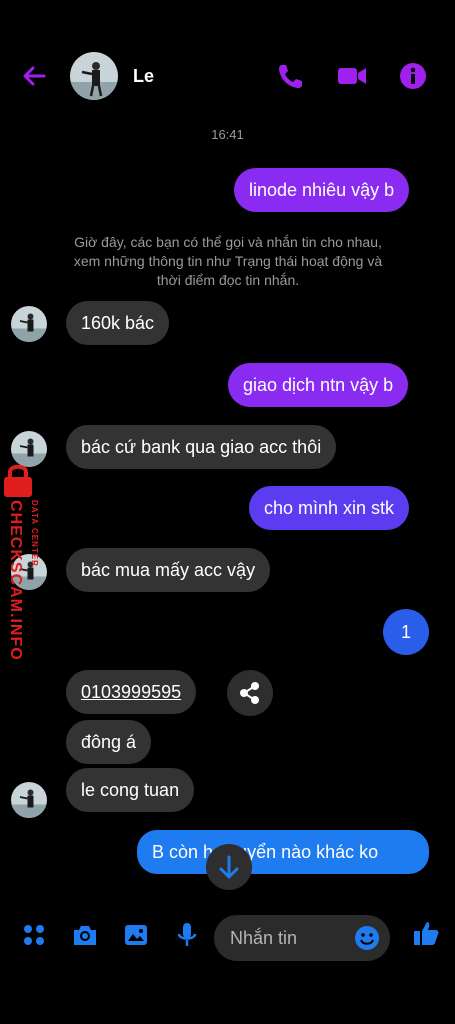 The width and height of the screenshot is (455, 1024). What do you see at coordinates (130, 790) in the screenshot?
I see `message-incoming: le cong tuan` at bounding box center [130, 790].